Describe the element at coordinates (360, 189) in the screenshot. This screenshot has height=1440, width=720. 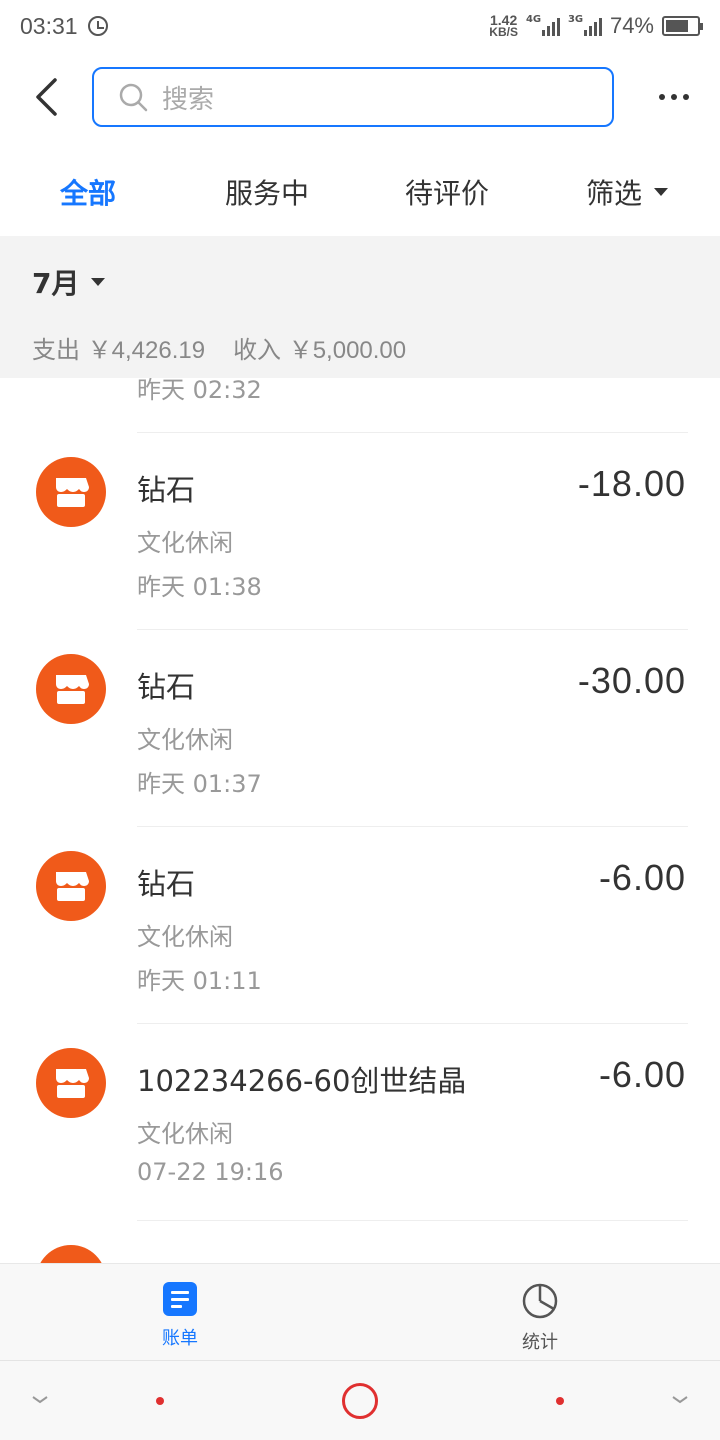
I see `filter-tabs: 全部 服务中 待评价 筛选` at that location.